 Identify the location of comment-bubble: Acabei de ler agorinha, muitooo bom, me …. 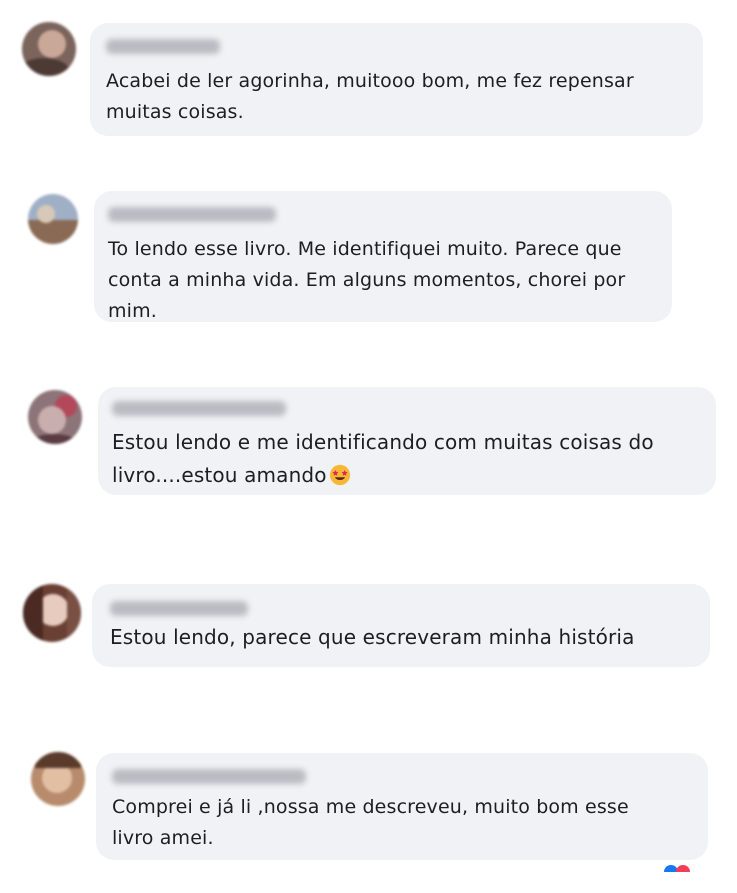
(396, 79).